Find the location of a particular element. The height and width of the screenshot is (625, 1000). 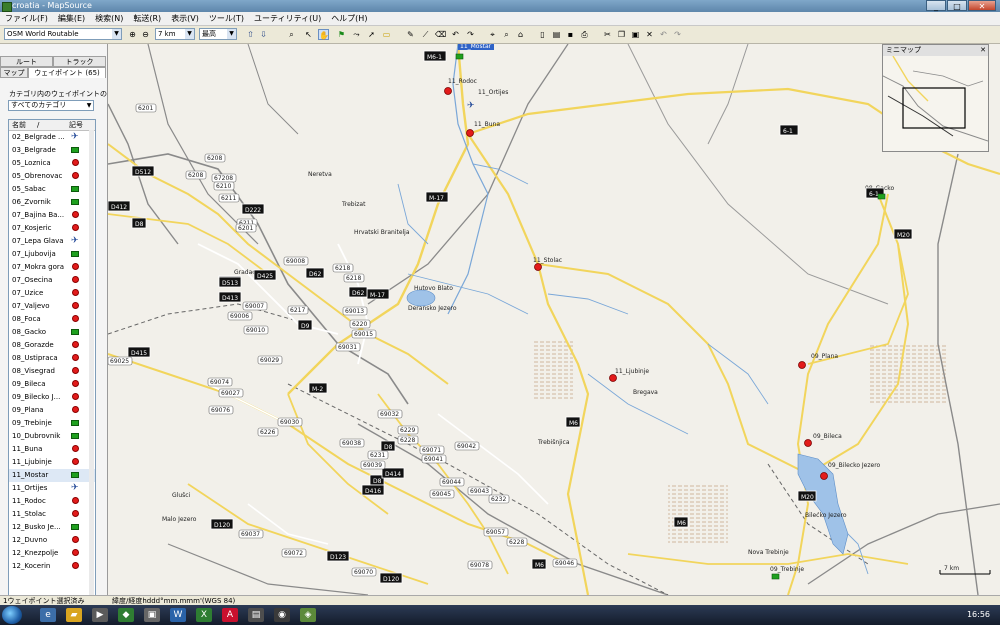

hand-tool-icon: ✋ is located at coordinates (323, 34).